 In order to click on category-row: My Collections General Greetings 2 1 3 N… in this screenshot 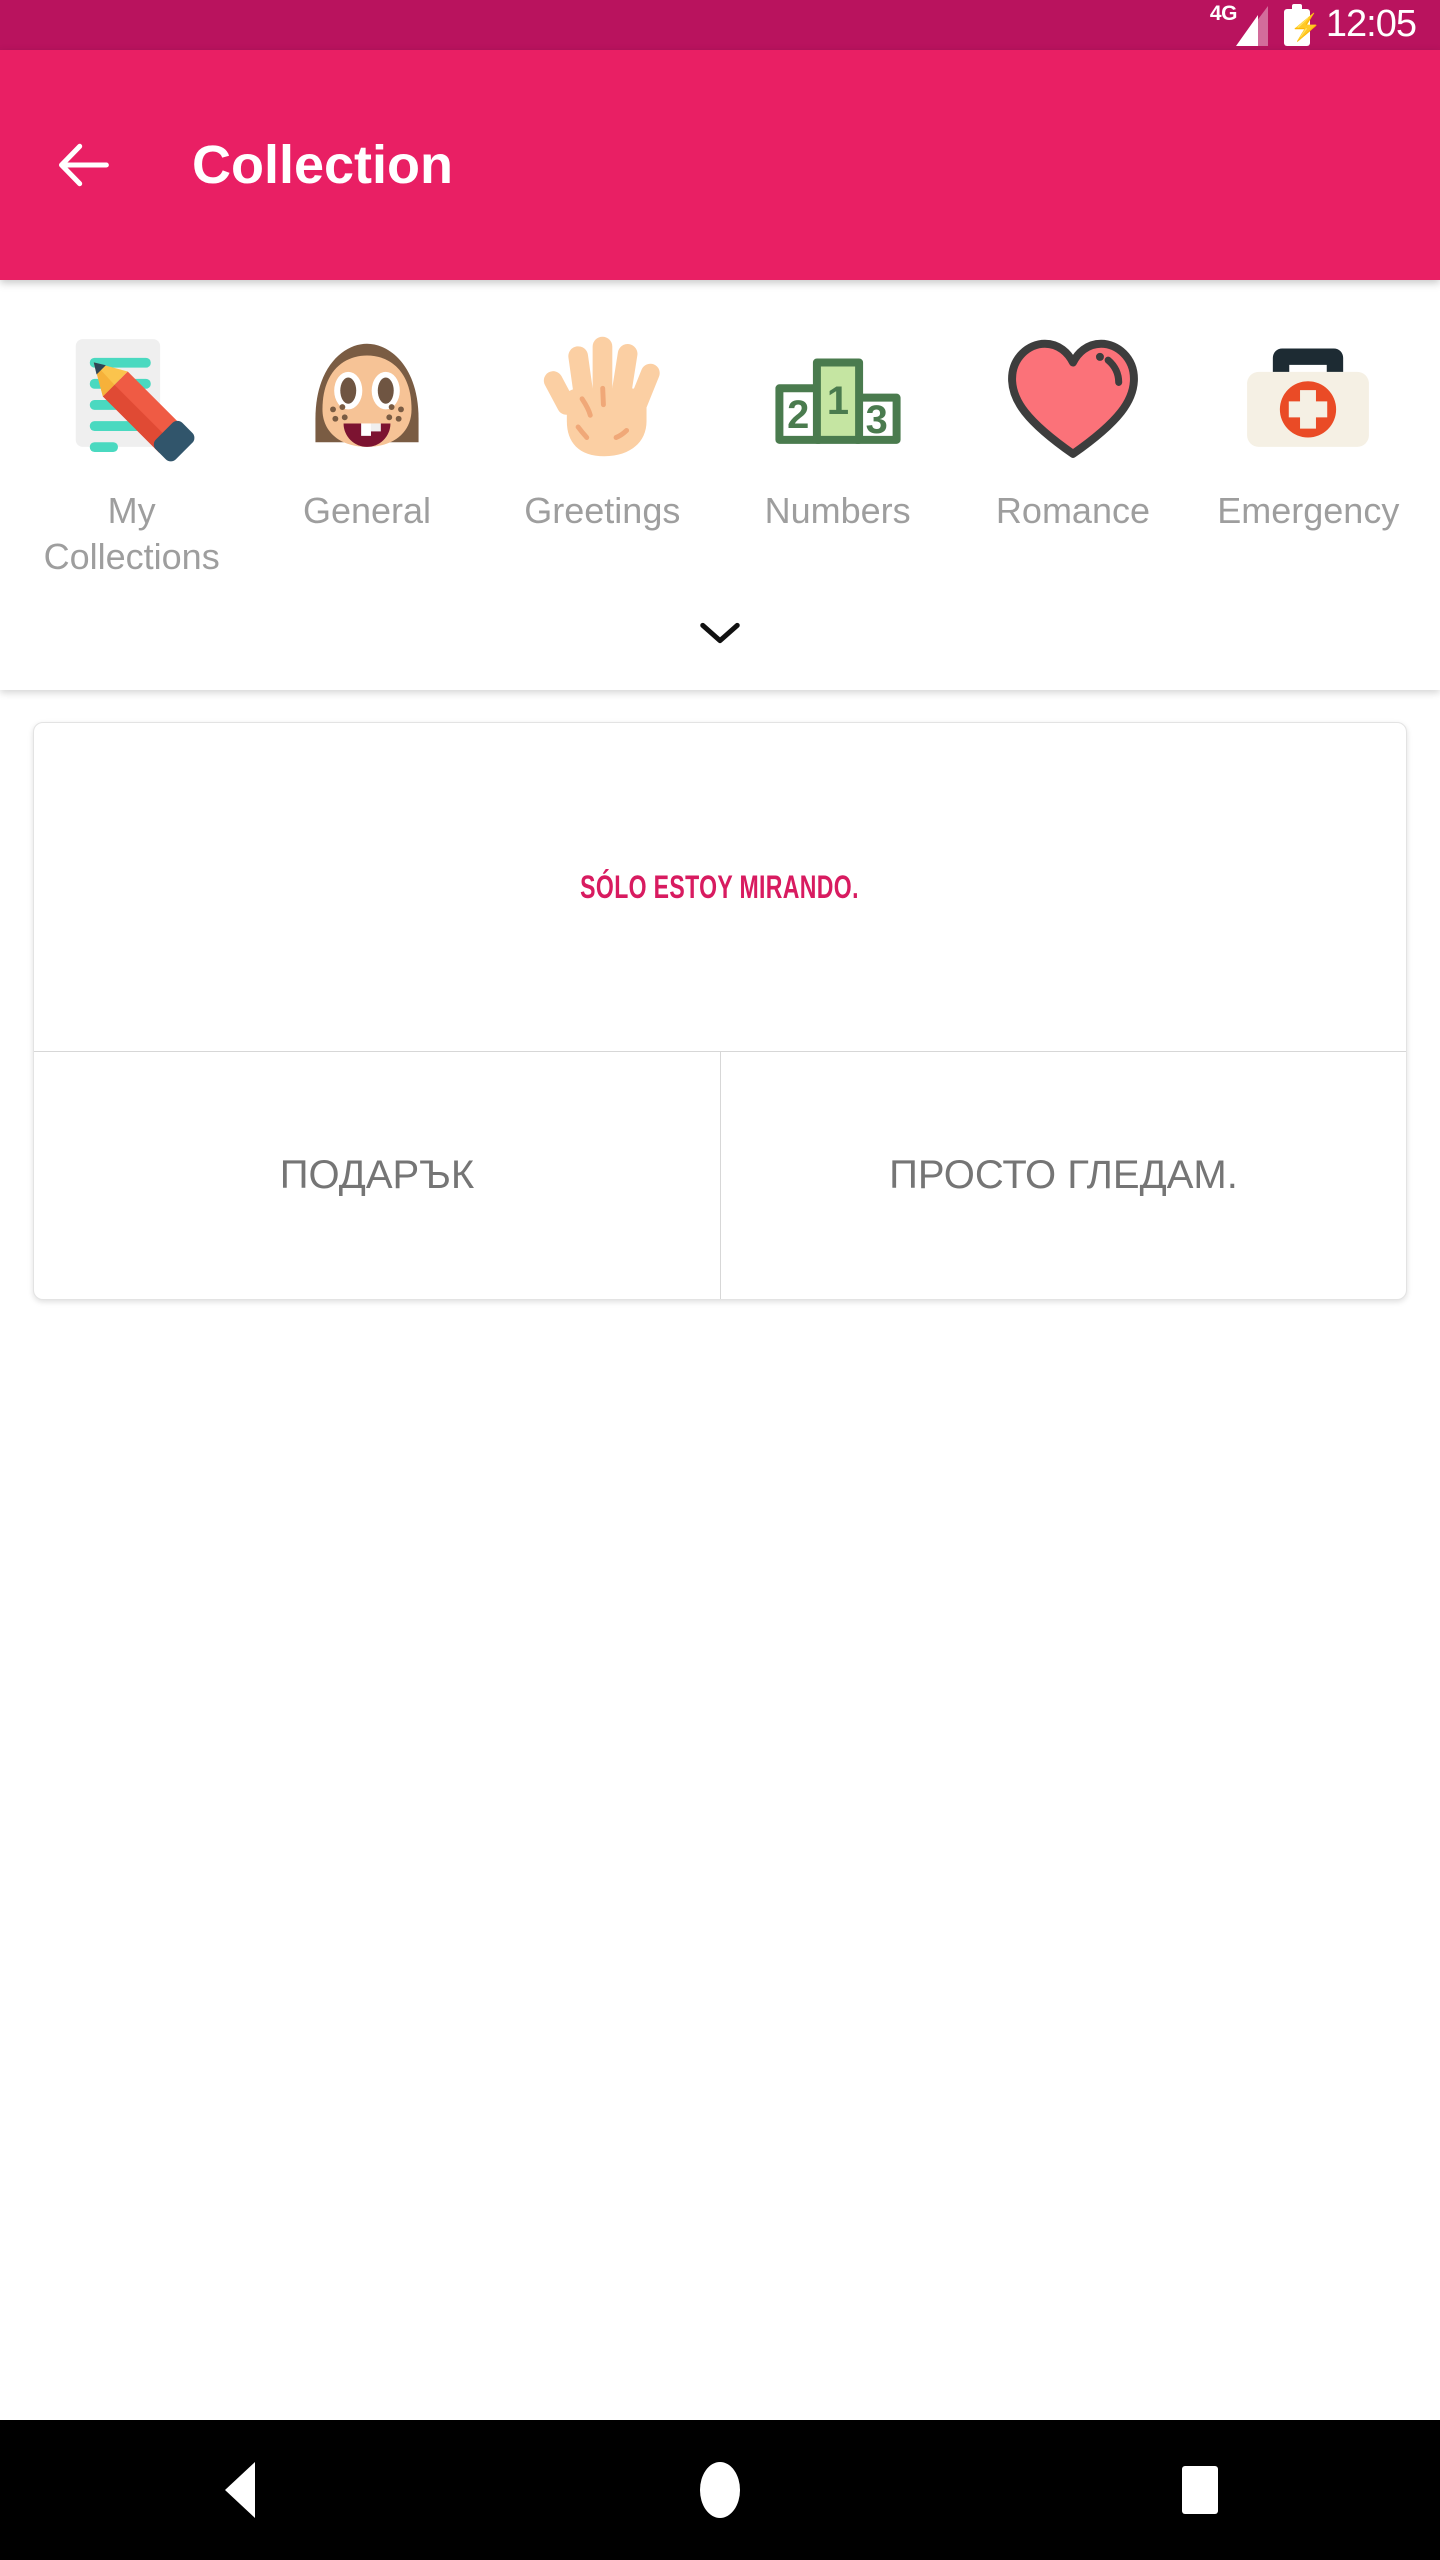, I will do `click(720, 450)`.